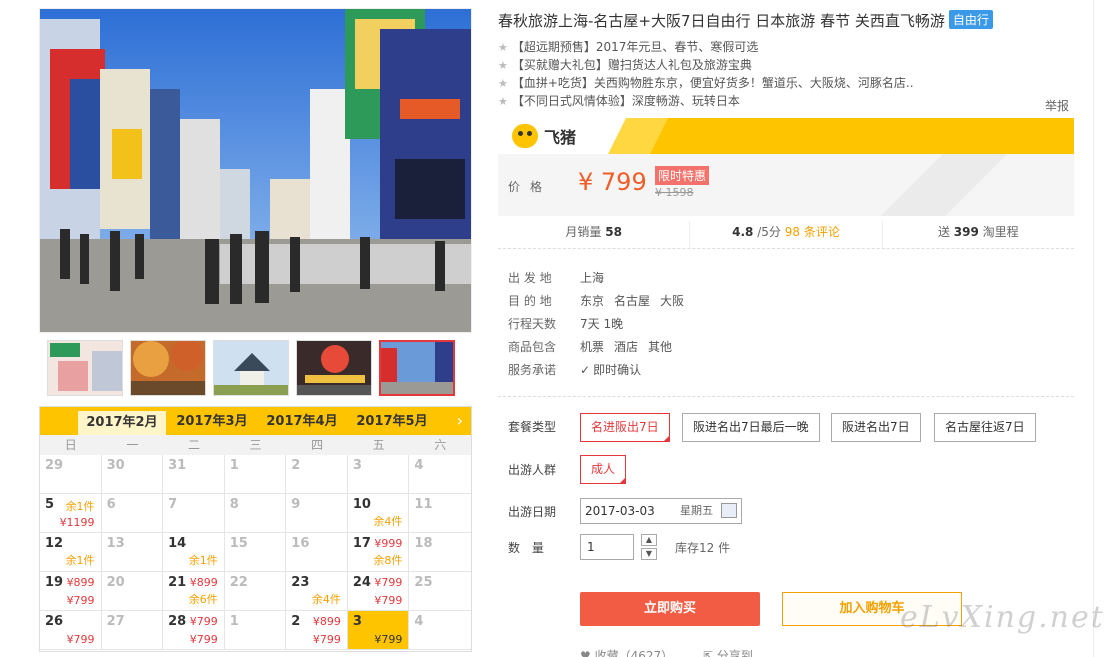 This screenshot has width=1105, height=657. What do you see at coordinates (626, 652) in the screenshot?
I see `favorite-link: ♥ 收藏（4627）` at bounding box center [626, 652].